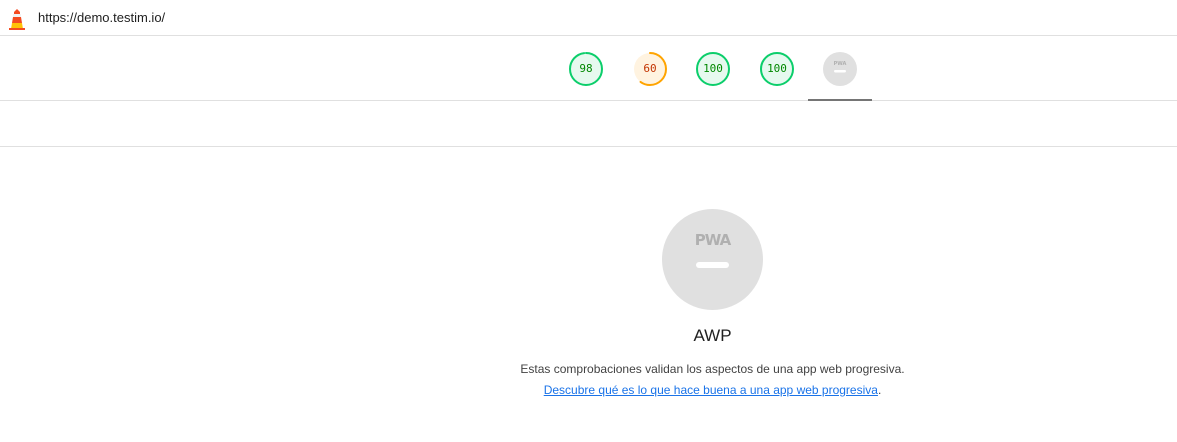 The width and height of the screenshot is (1177, 442). I want to click on pwa-category-badge-icon: PWA, so click(712, 259).